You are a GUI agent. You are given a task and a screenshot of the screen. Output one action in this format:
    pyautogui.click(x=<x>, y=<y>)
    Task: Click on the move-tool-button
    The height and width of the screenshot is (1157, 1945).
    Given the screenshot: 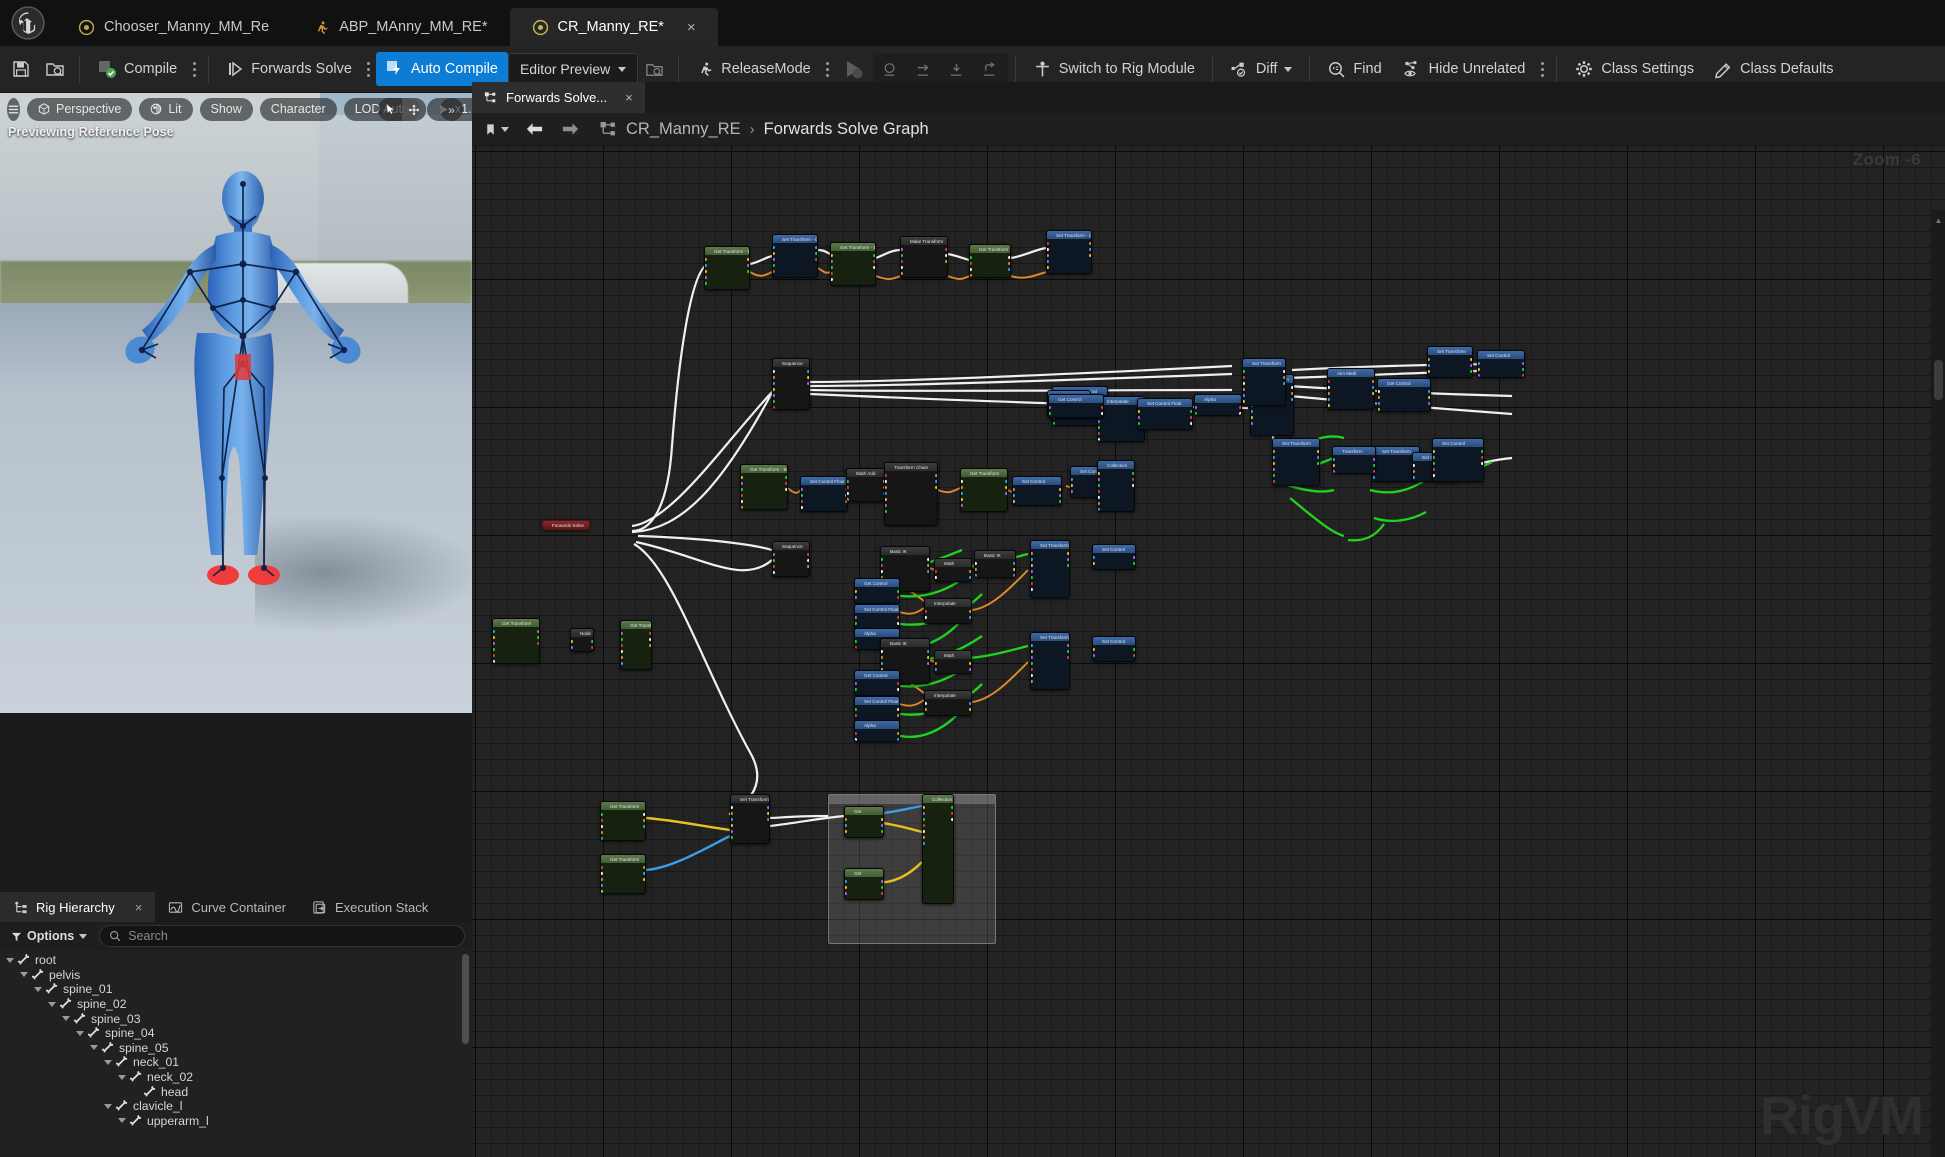 What is the action you would take?
    pyautogui.click(x=414, y=109)
    